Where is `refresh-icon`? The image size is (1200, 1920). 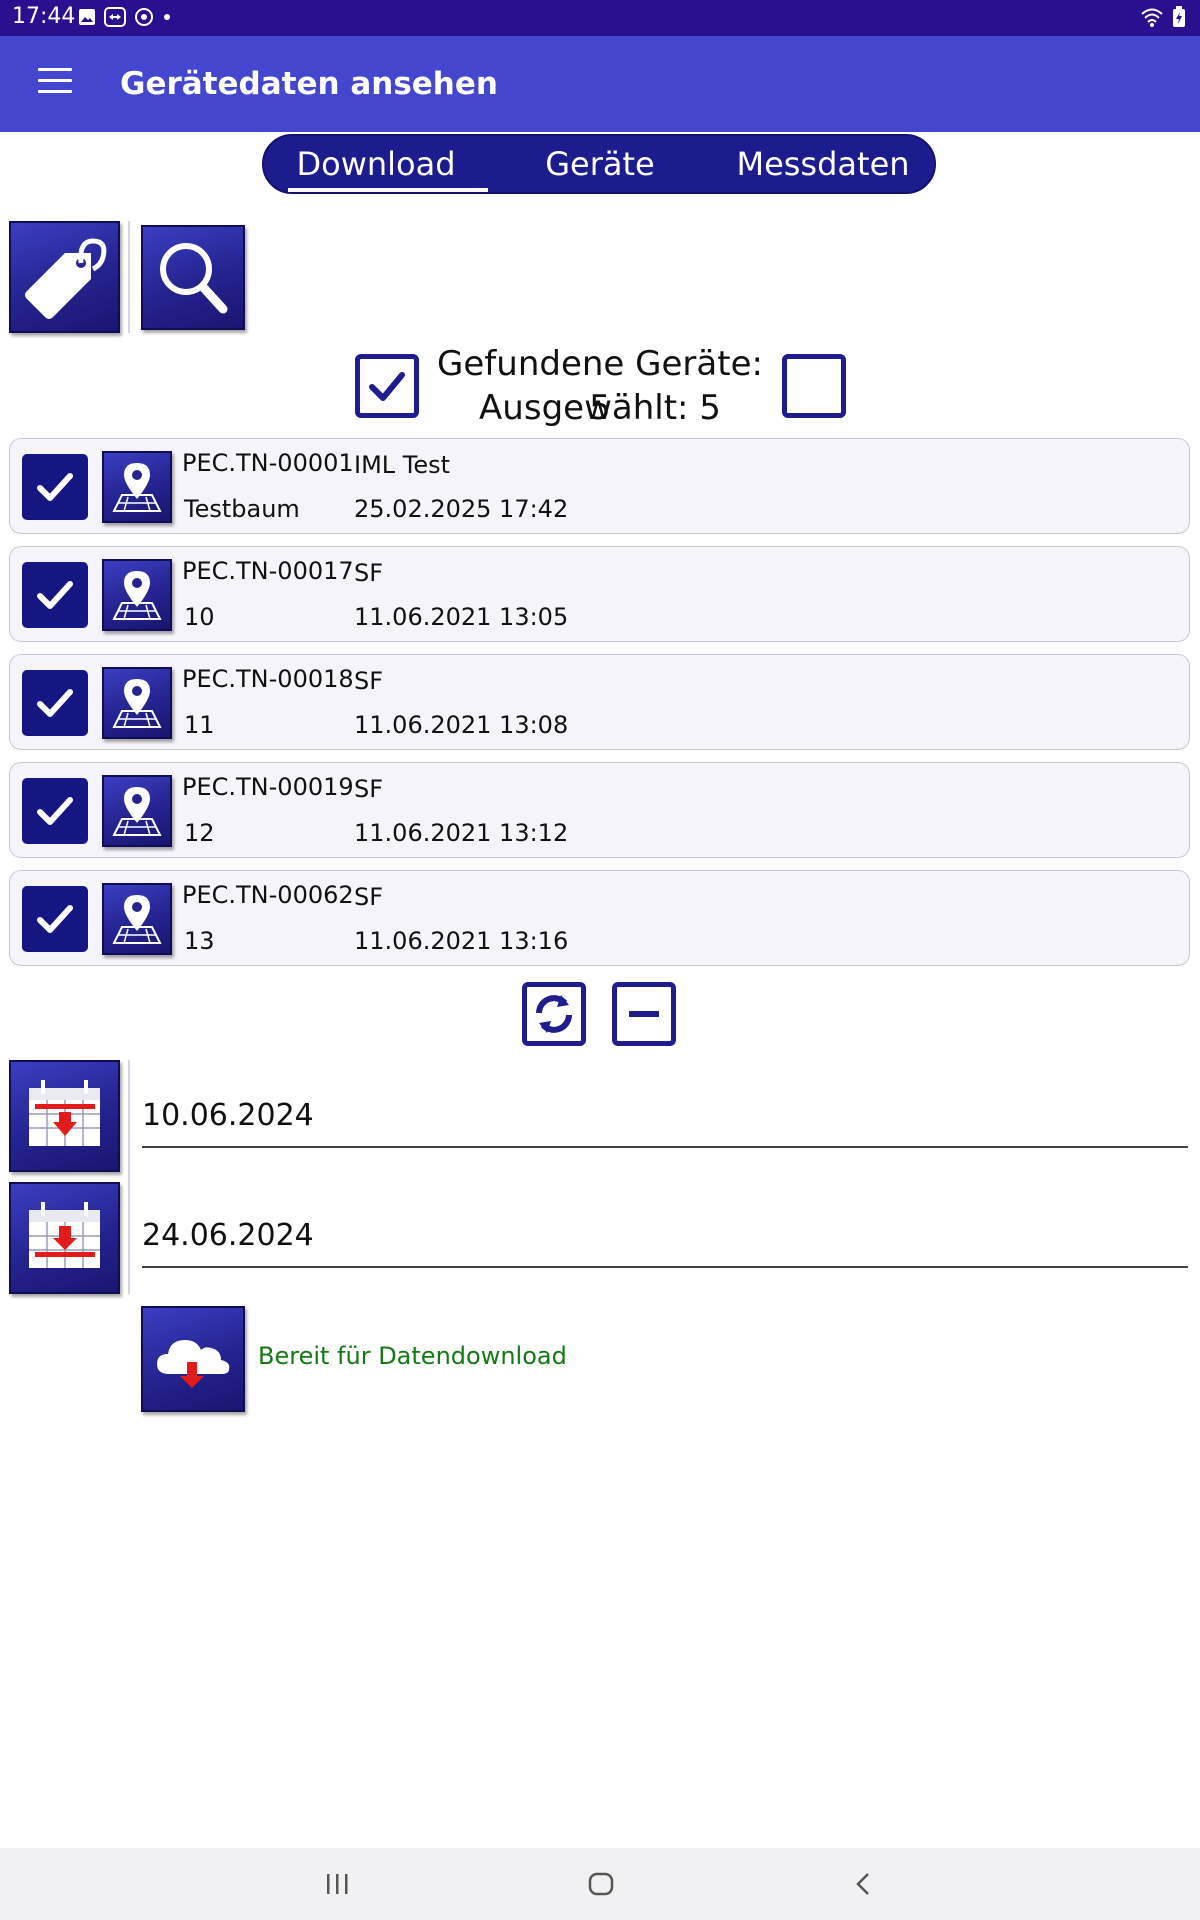
refresh-icon is located at coordinates (554, 1014).